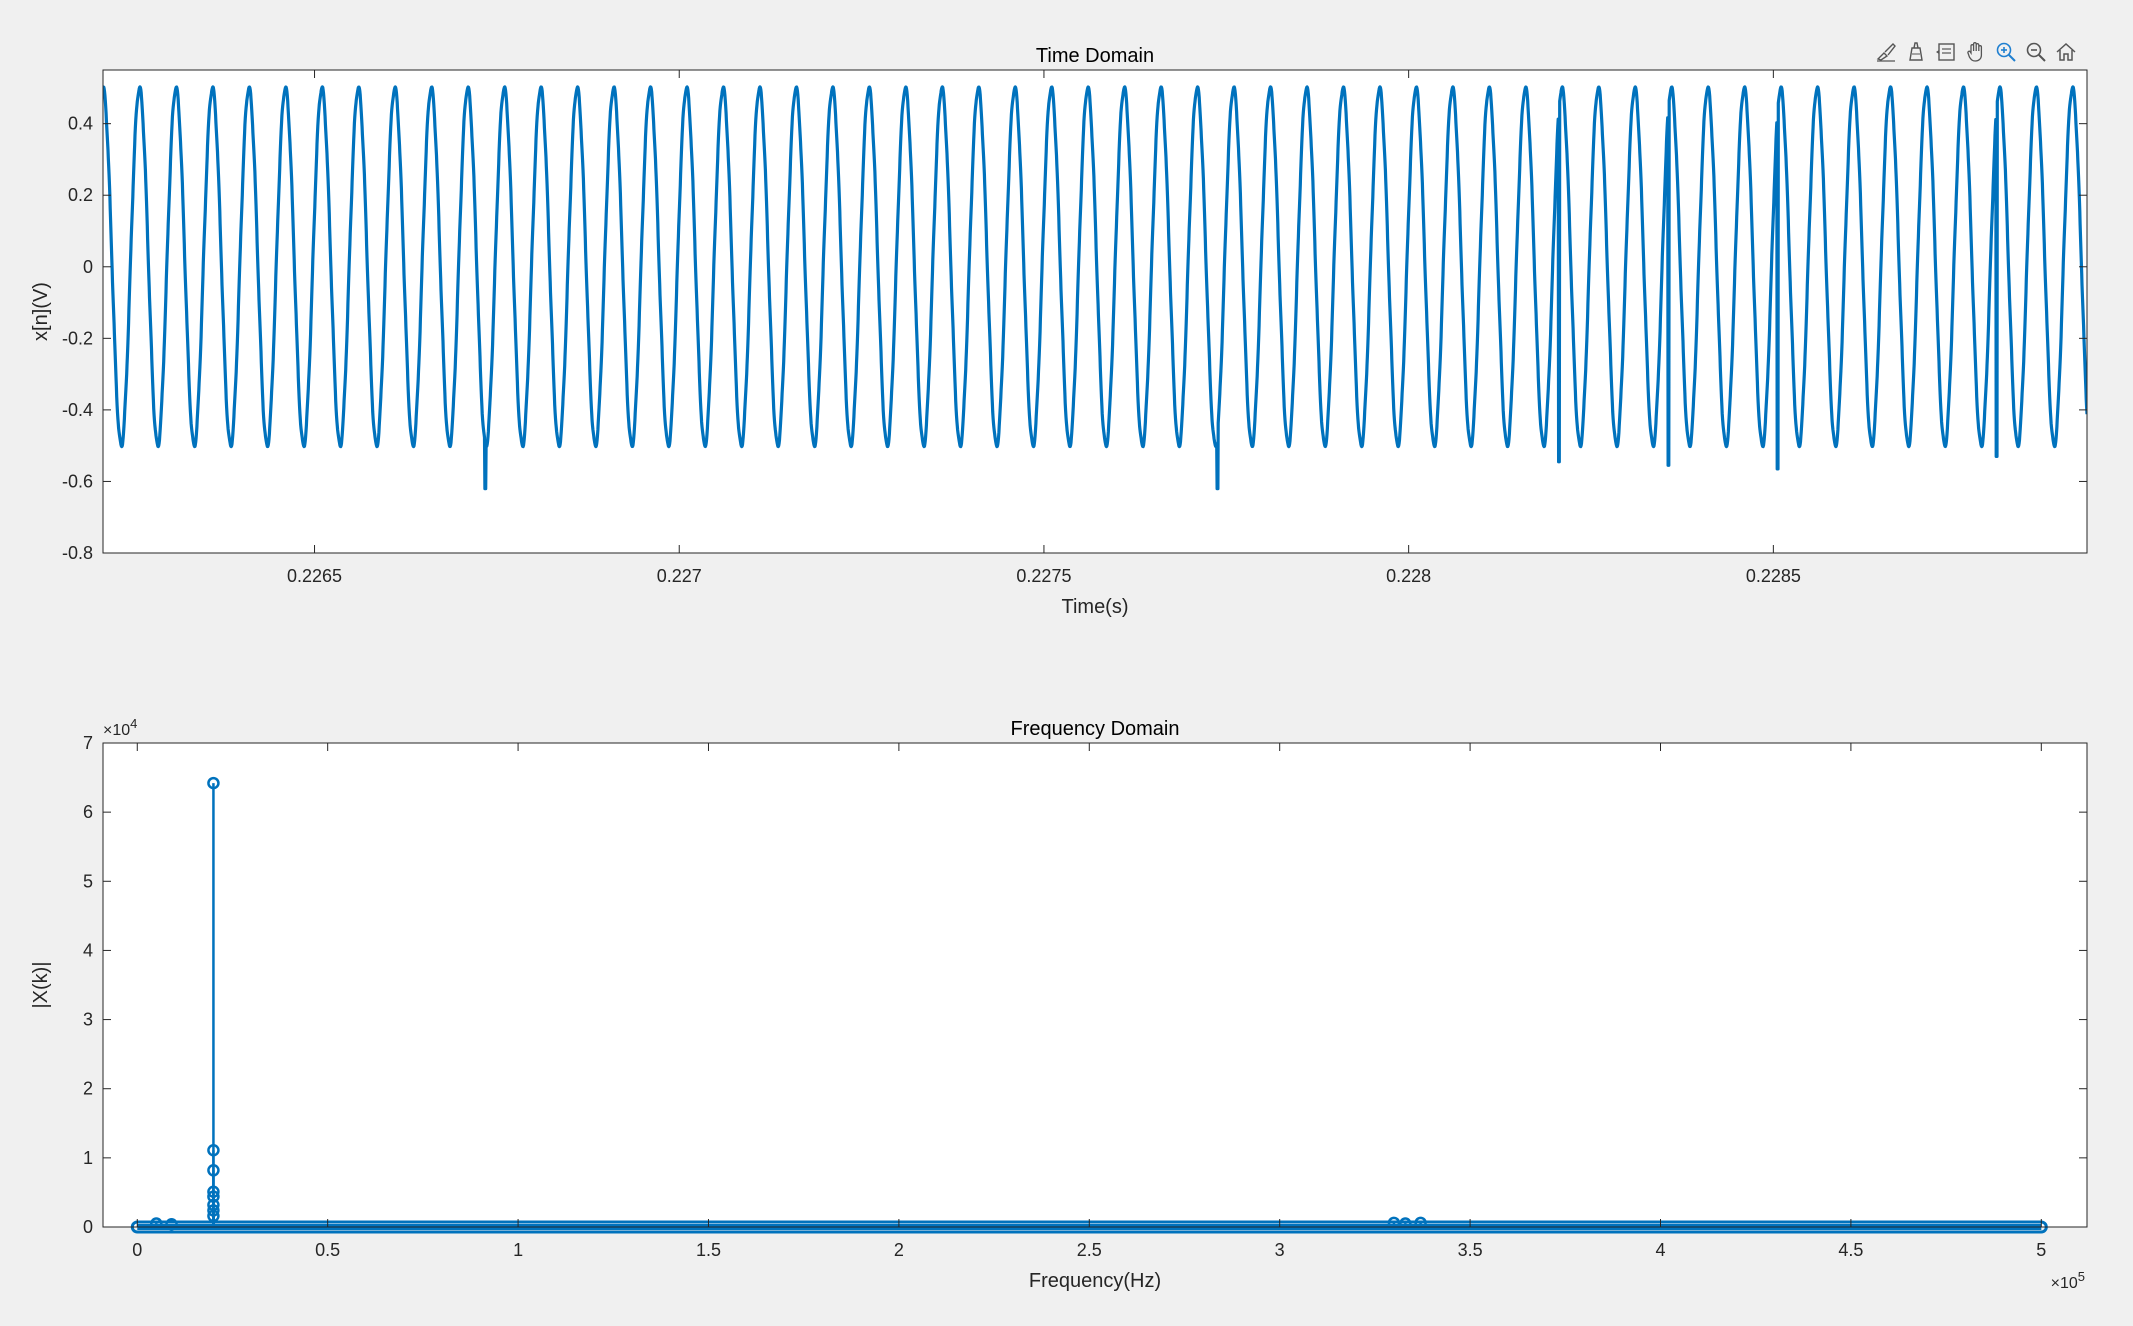  What do you see at coordinates (88, 743) in the screenshot?
I see `y-tick-label: 7` at bounding box center [88, 743].